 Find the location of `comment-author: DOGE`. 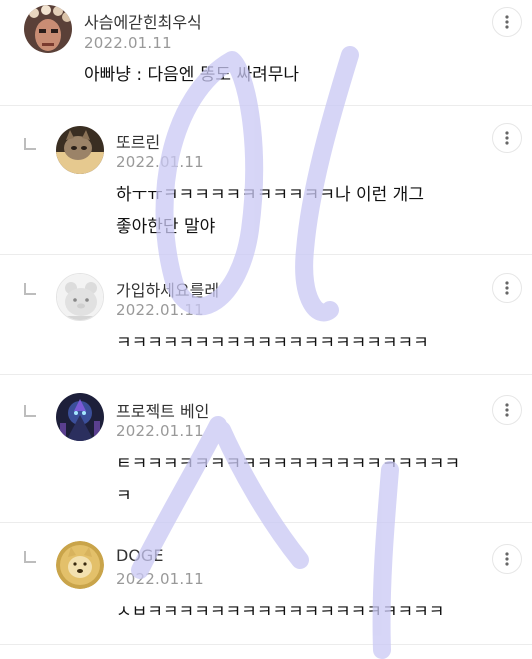

comment-author: DOGE is located at coordinates (139, 555).